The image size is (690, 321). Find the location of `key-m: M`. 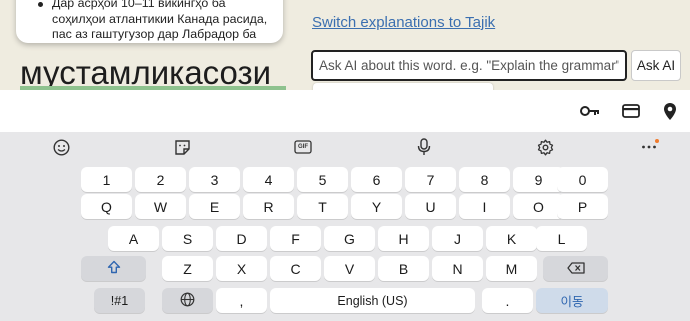

key-m: M is located at coordinates (511, 268).